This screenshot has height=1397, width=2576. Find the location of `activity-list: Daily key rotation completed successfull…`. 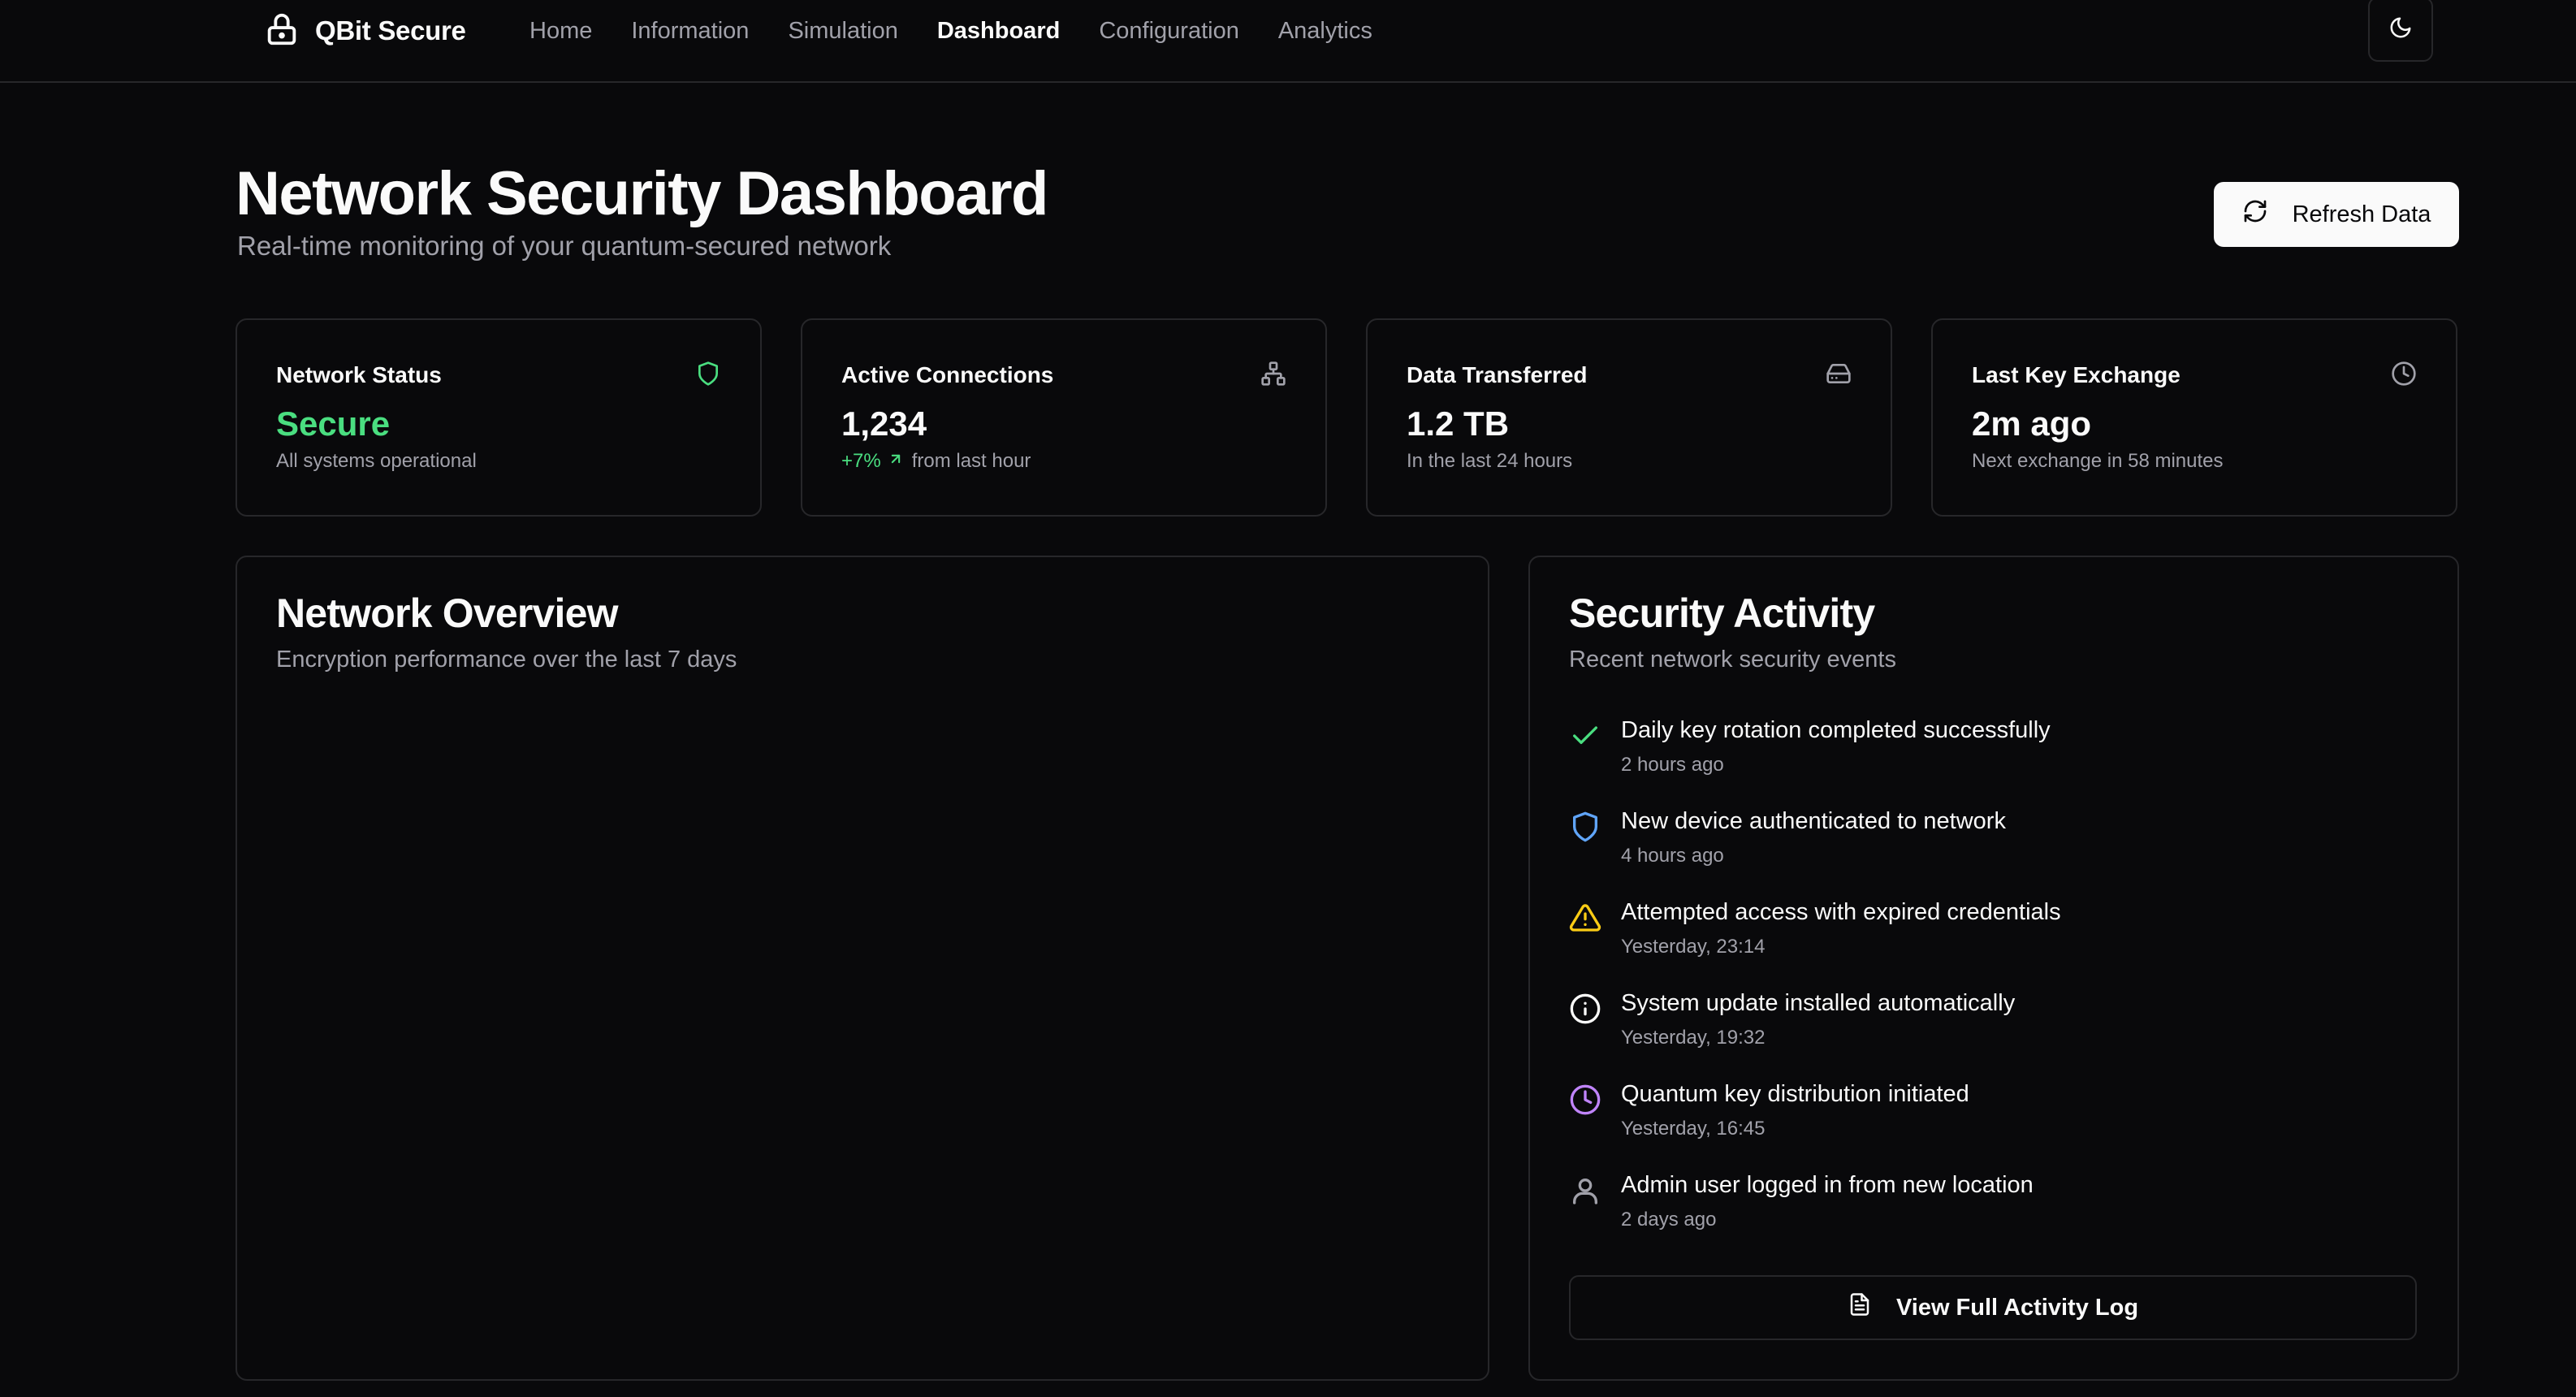

activity-list: Daily key rotation completed successfull… is located at coordinates (1993, 988).